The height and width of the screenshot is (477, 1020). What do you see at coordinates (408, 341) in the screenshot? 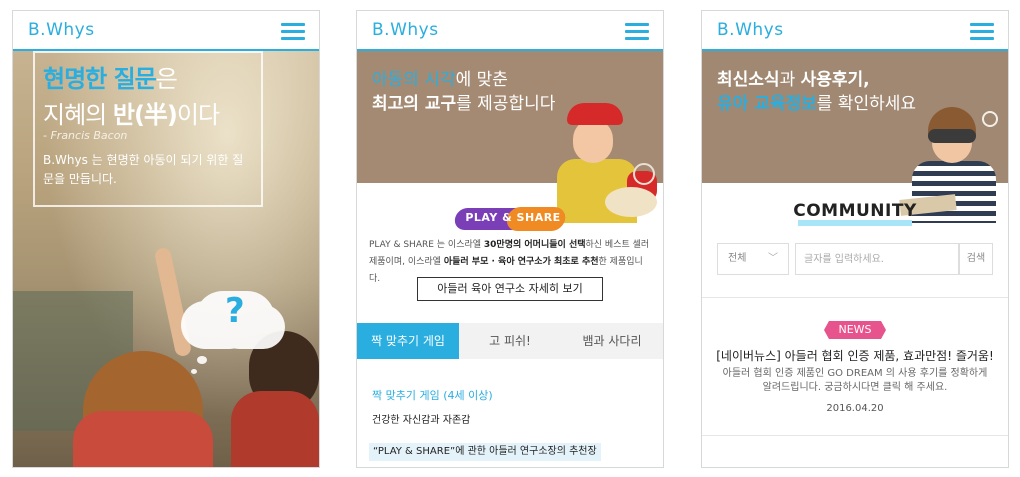
I see `tab-matching-game: 짝 맞추기 게임` at bounding box center [408, 341].